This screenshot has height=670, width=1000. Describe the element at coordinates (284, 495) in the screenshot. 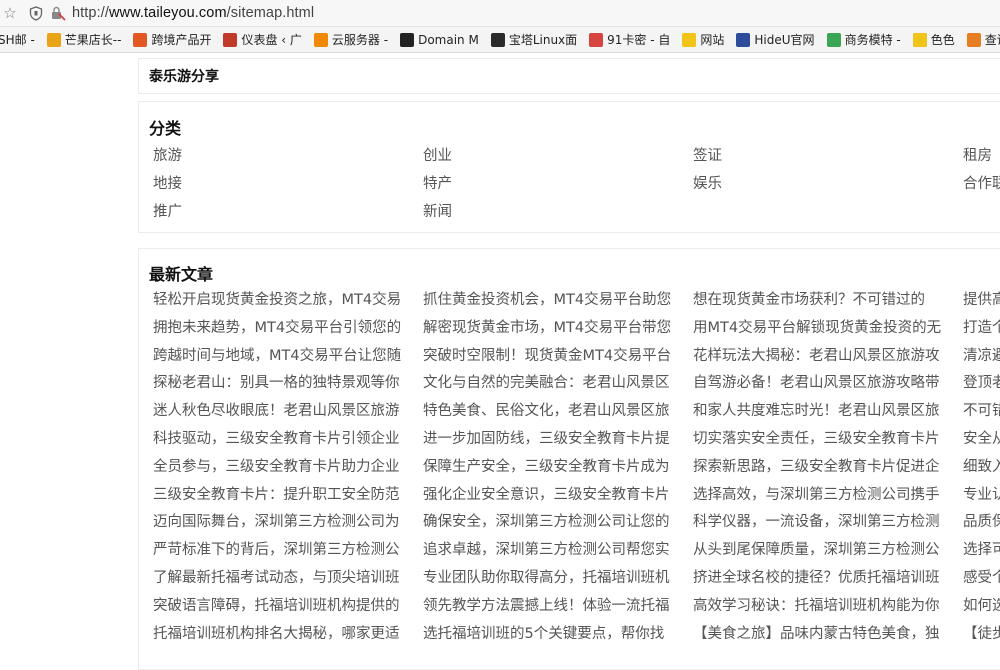

I see `article-link: 三级安全教育卡片：提升职工安全防范` at that location.